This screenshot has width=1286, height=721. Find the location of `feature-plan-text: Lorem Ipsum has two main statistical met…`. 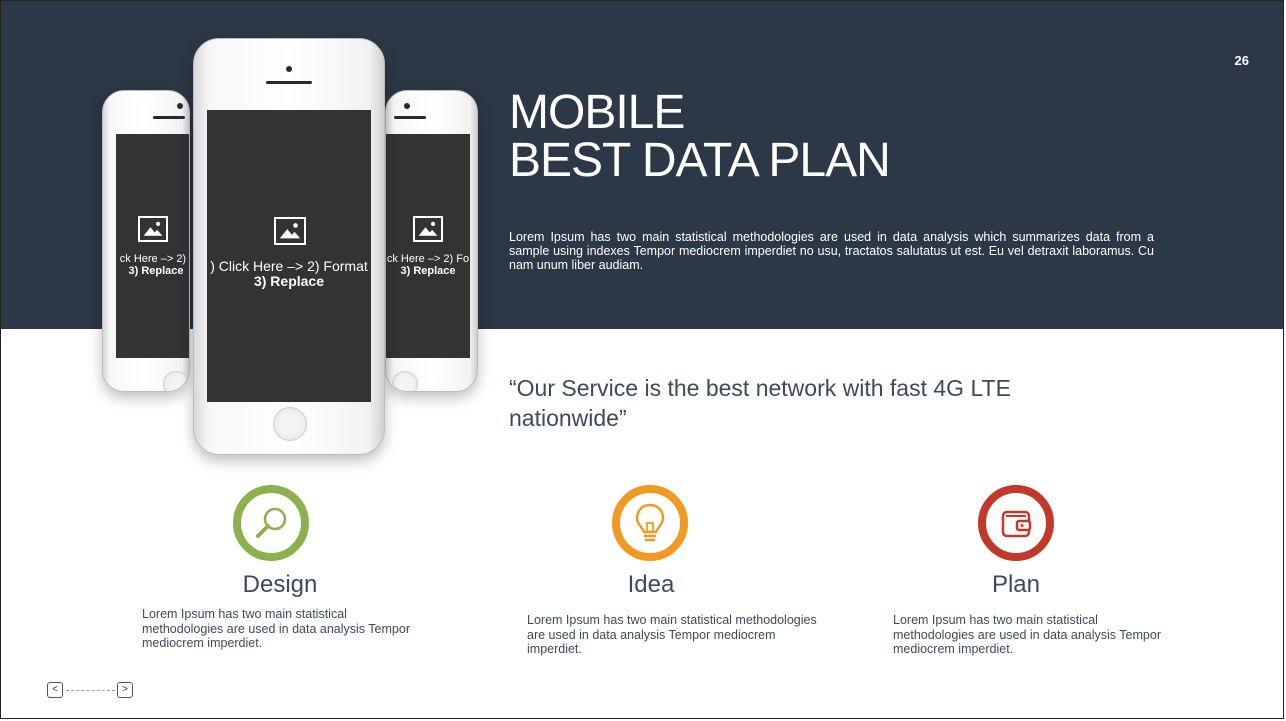

feature-plan-text: Lorem Ipsum has two main statistical met… is located at coordinates (1027, 634).